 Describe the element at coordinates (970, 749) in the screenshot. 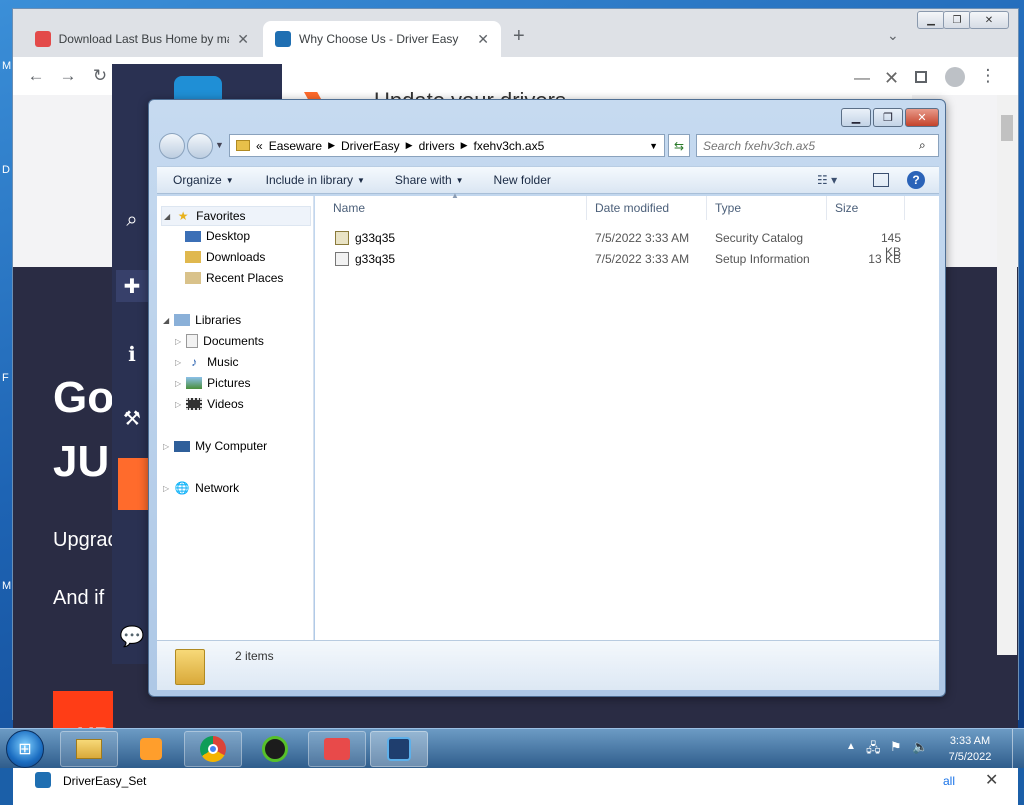

I see `system-clock: 3:33 AM 7/5/2022` at that location.